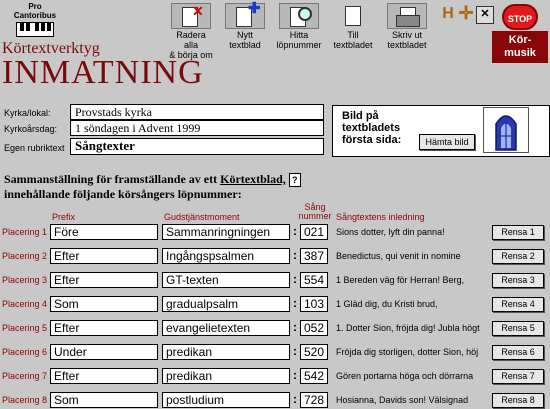  I want to click on nummer-field: 520, so click(314, 352).